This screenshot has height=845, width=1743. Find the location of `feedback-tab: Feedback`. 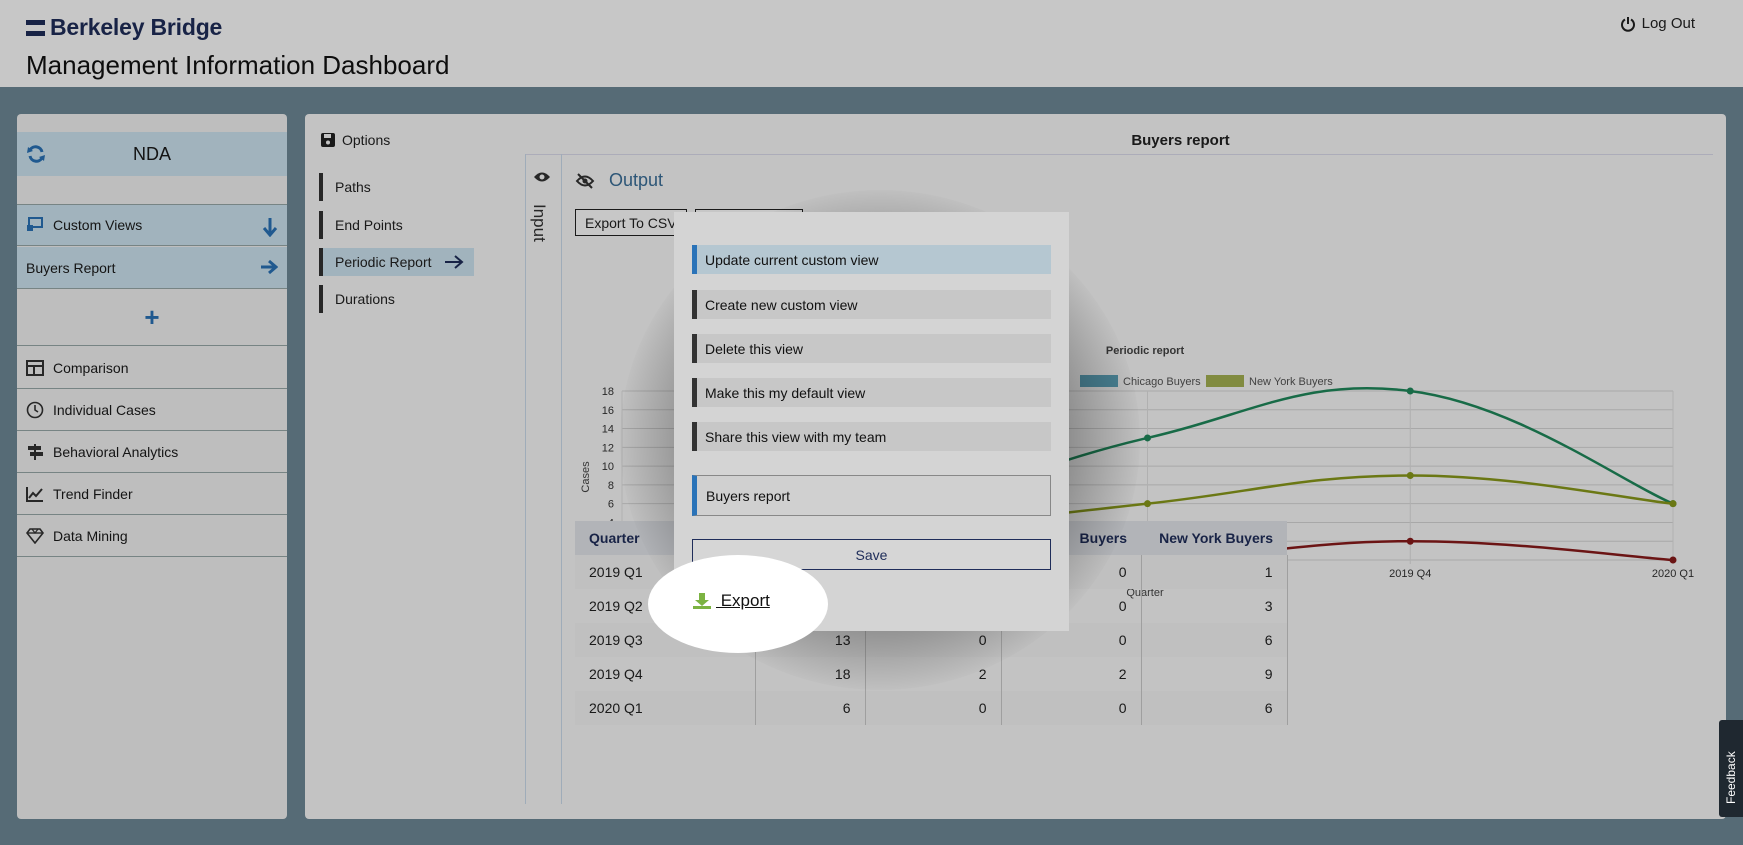

feedback-tab: Feedback is located at coordinates (1731, 768).